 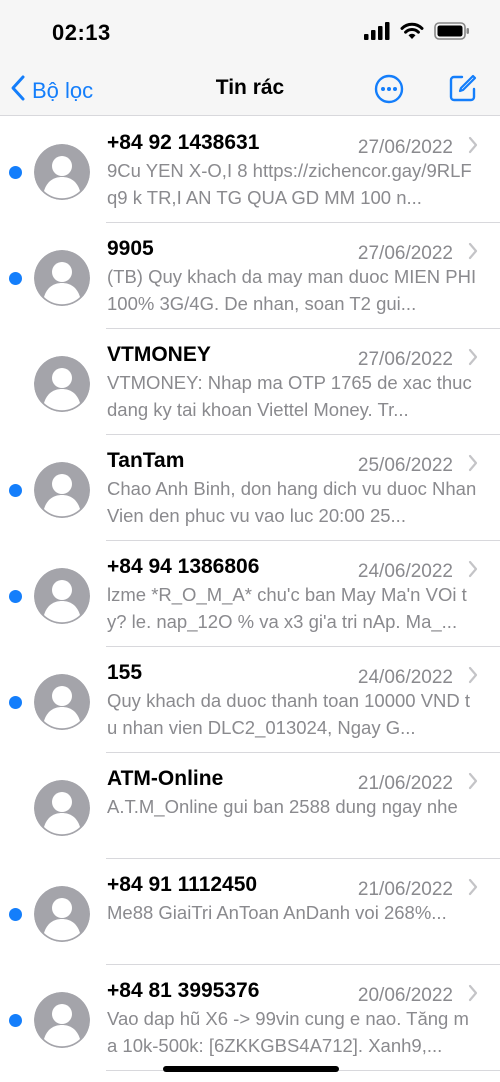 I want to click on cellular-signal-icon, so click(x=377, y=33).